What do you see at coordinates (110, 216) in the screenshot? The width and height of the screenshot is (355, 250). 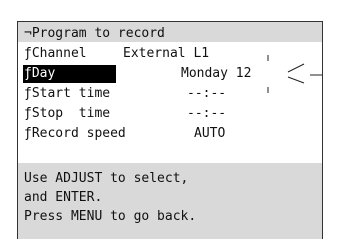 I see `help-line-3: Press MENU to go back.` at bounding box center [110, 216].